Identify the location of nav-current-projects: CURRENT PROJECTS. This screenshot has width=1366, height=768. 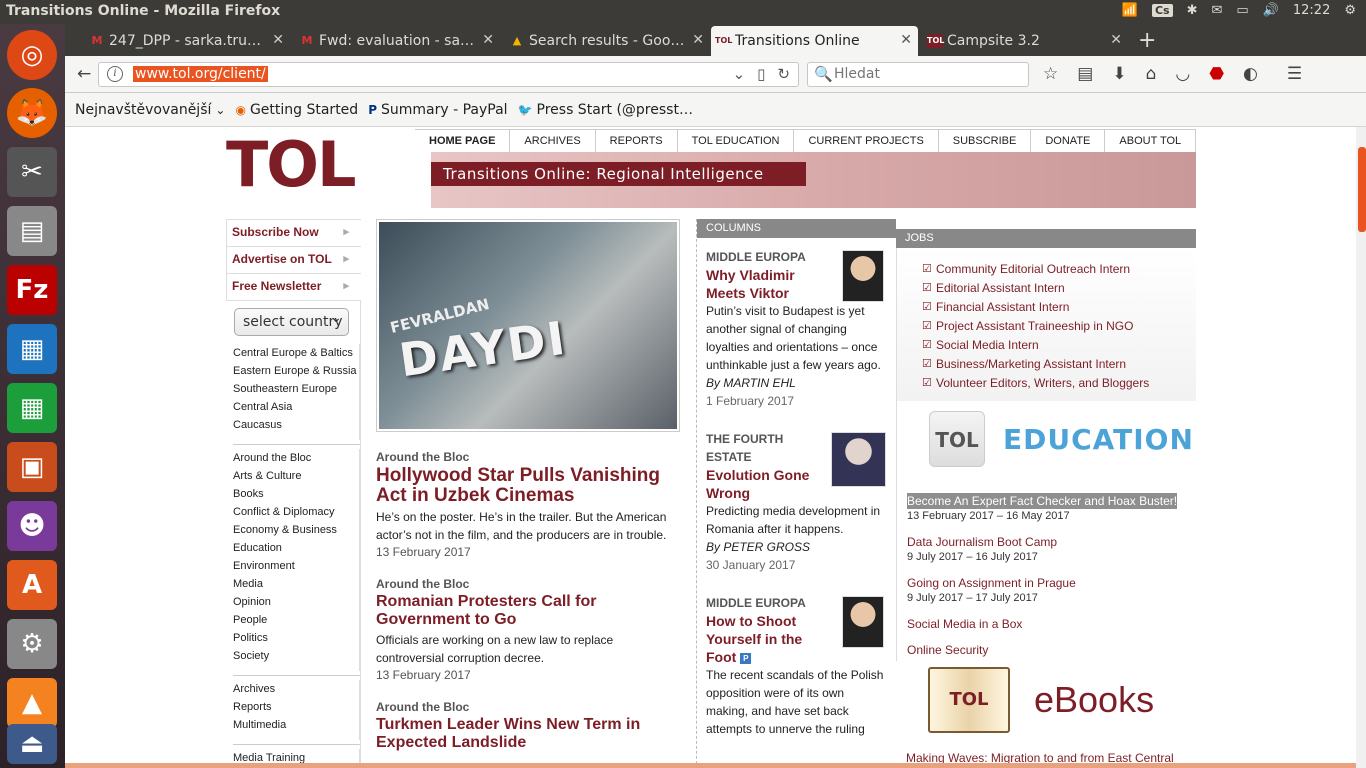
(866, 141).